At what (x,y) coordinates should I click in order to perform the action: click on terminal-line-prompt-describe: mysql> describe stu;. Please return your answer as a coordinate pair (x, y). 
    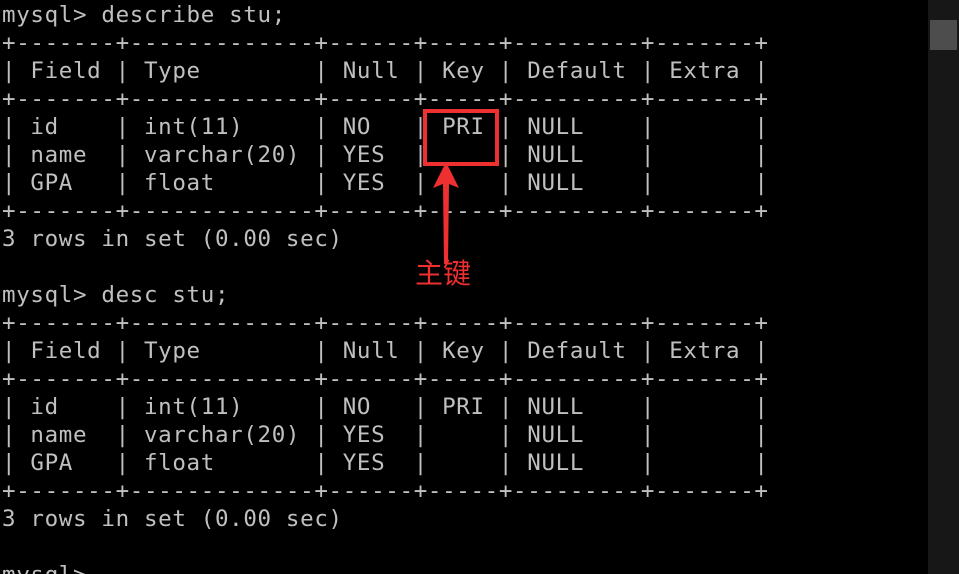
    Looking at the image, I should click on (144, 15).